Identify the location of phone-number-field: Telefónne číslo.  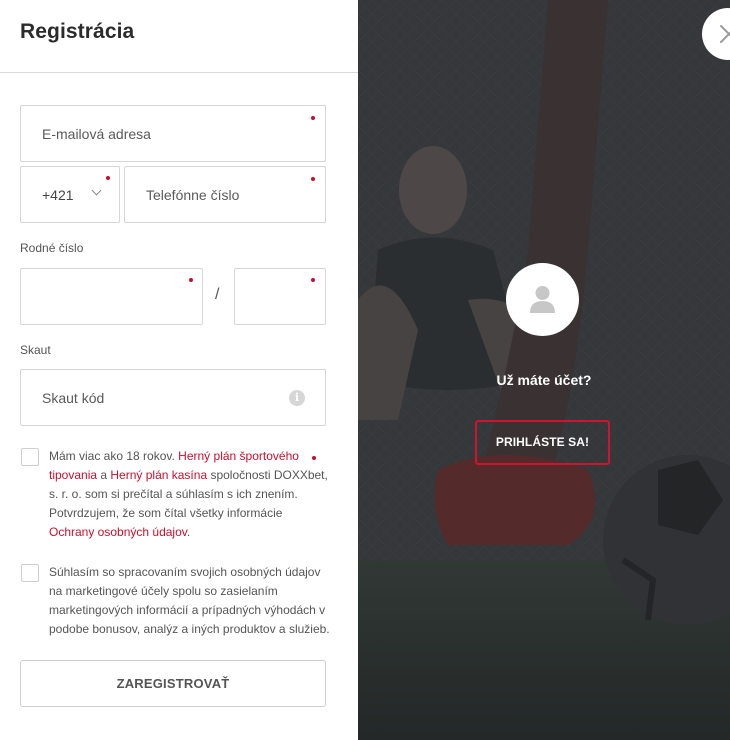
(225, 194).